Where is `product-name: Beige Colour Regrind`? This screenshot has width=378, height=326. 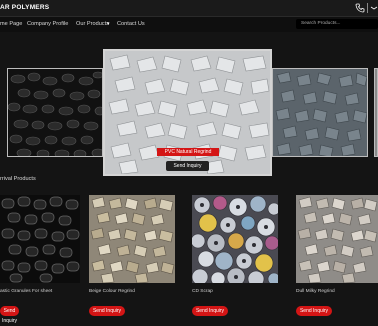
product-name: Beige Colour Regrind is located at coordinates (112, 291).